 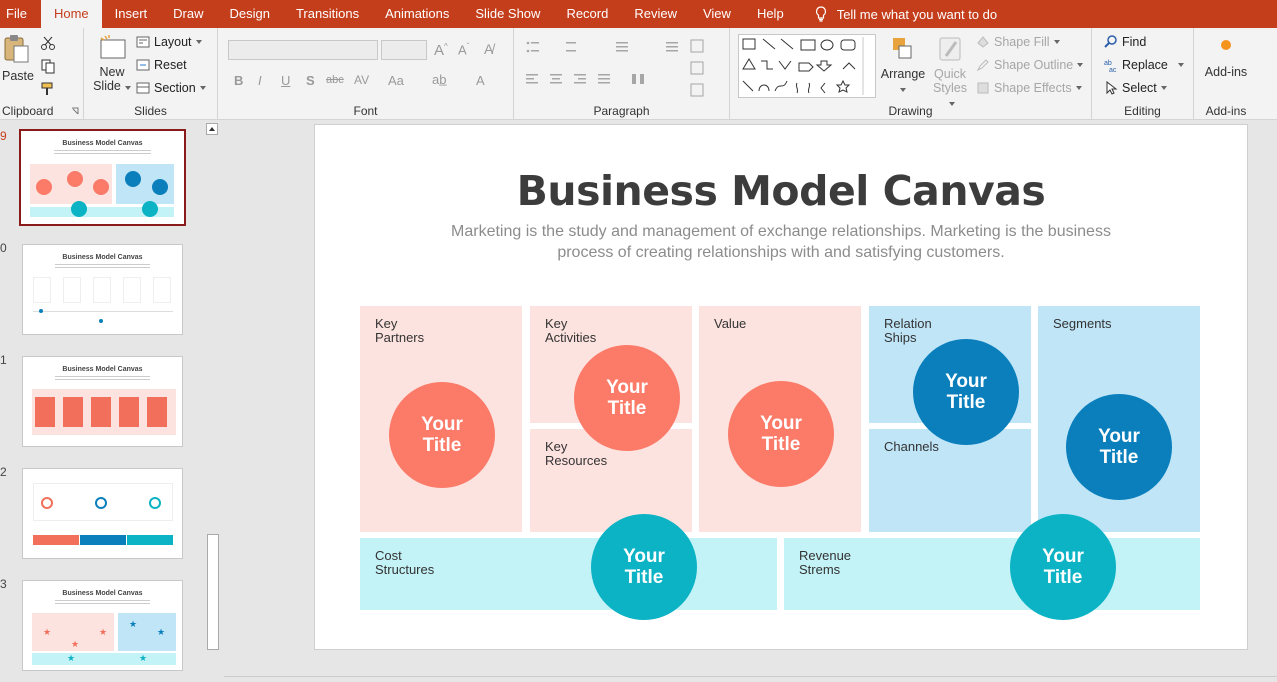 What do you see at coordinates (1135, 88) in the screenshot?
I see `select-button: Select` at bounding box center [1135, 88].